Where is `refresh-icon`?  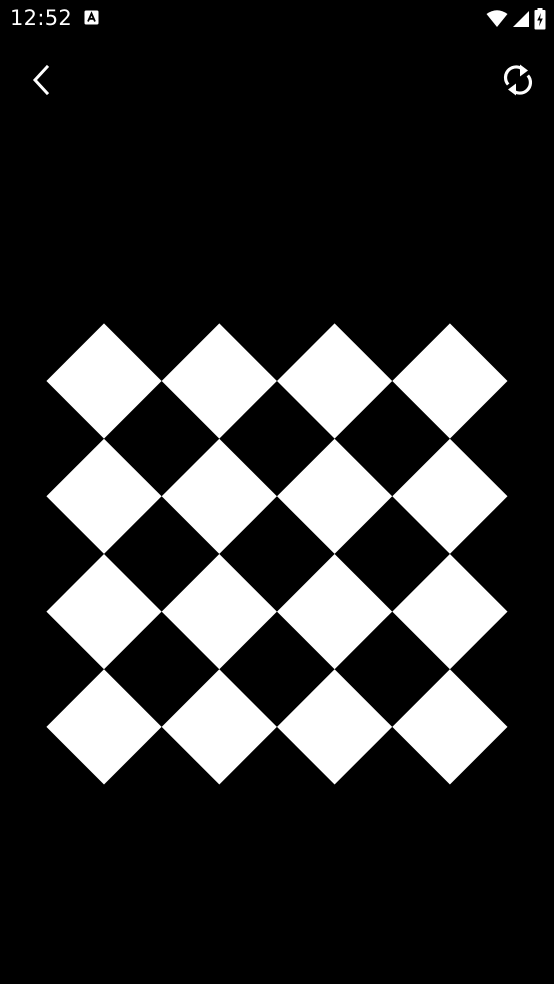
refresh-icon is located at coordinates (518, 80).